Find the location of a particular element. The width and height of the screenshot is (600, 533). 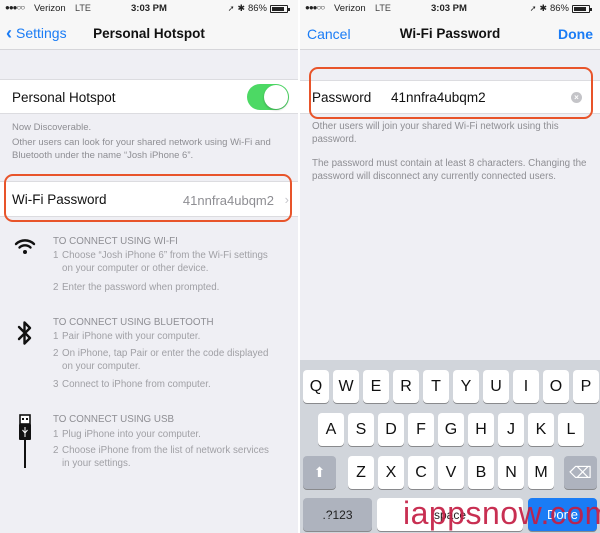

delete-icon: ⌫ is located at coordinates (580, 473).